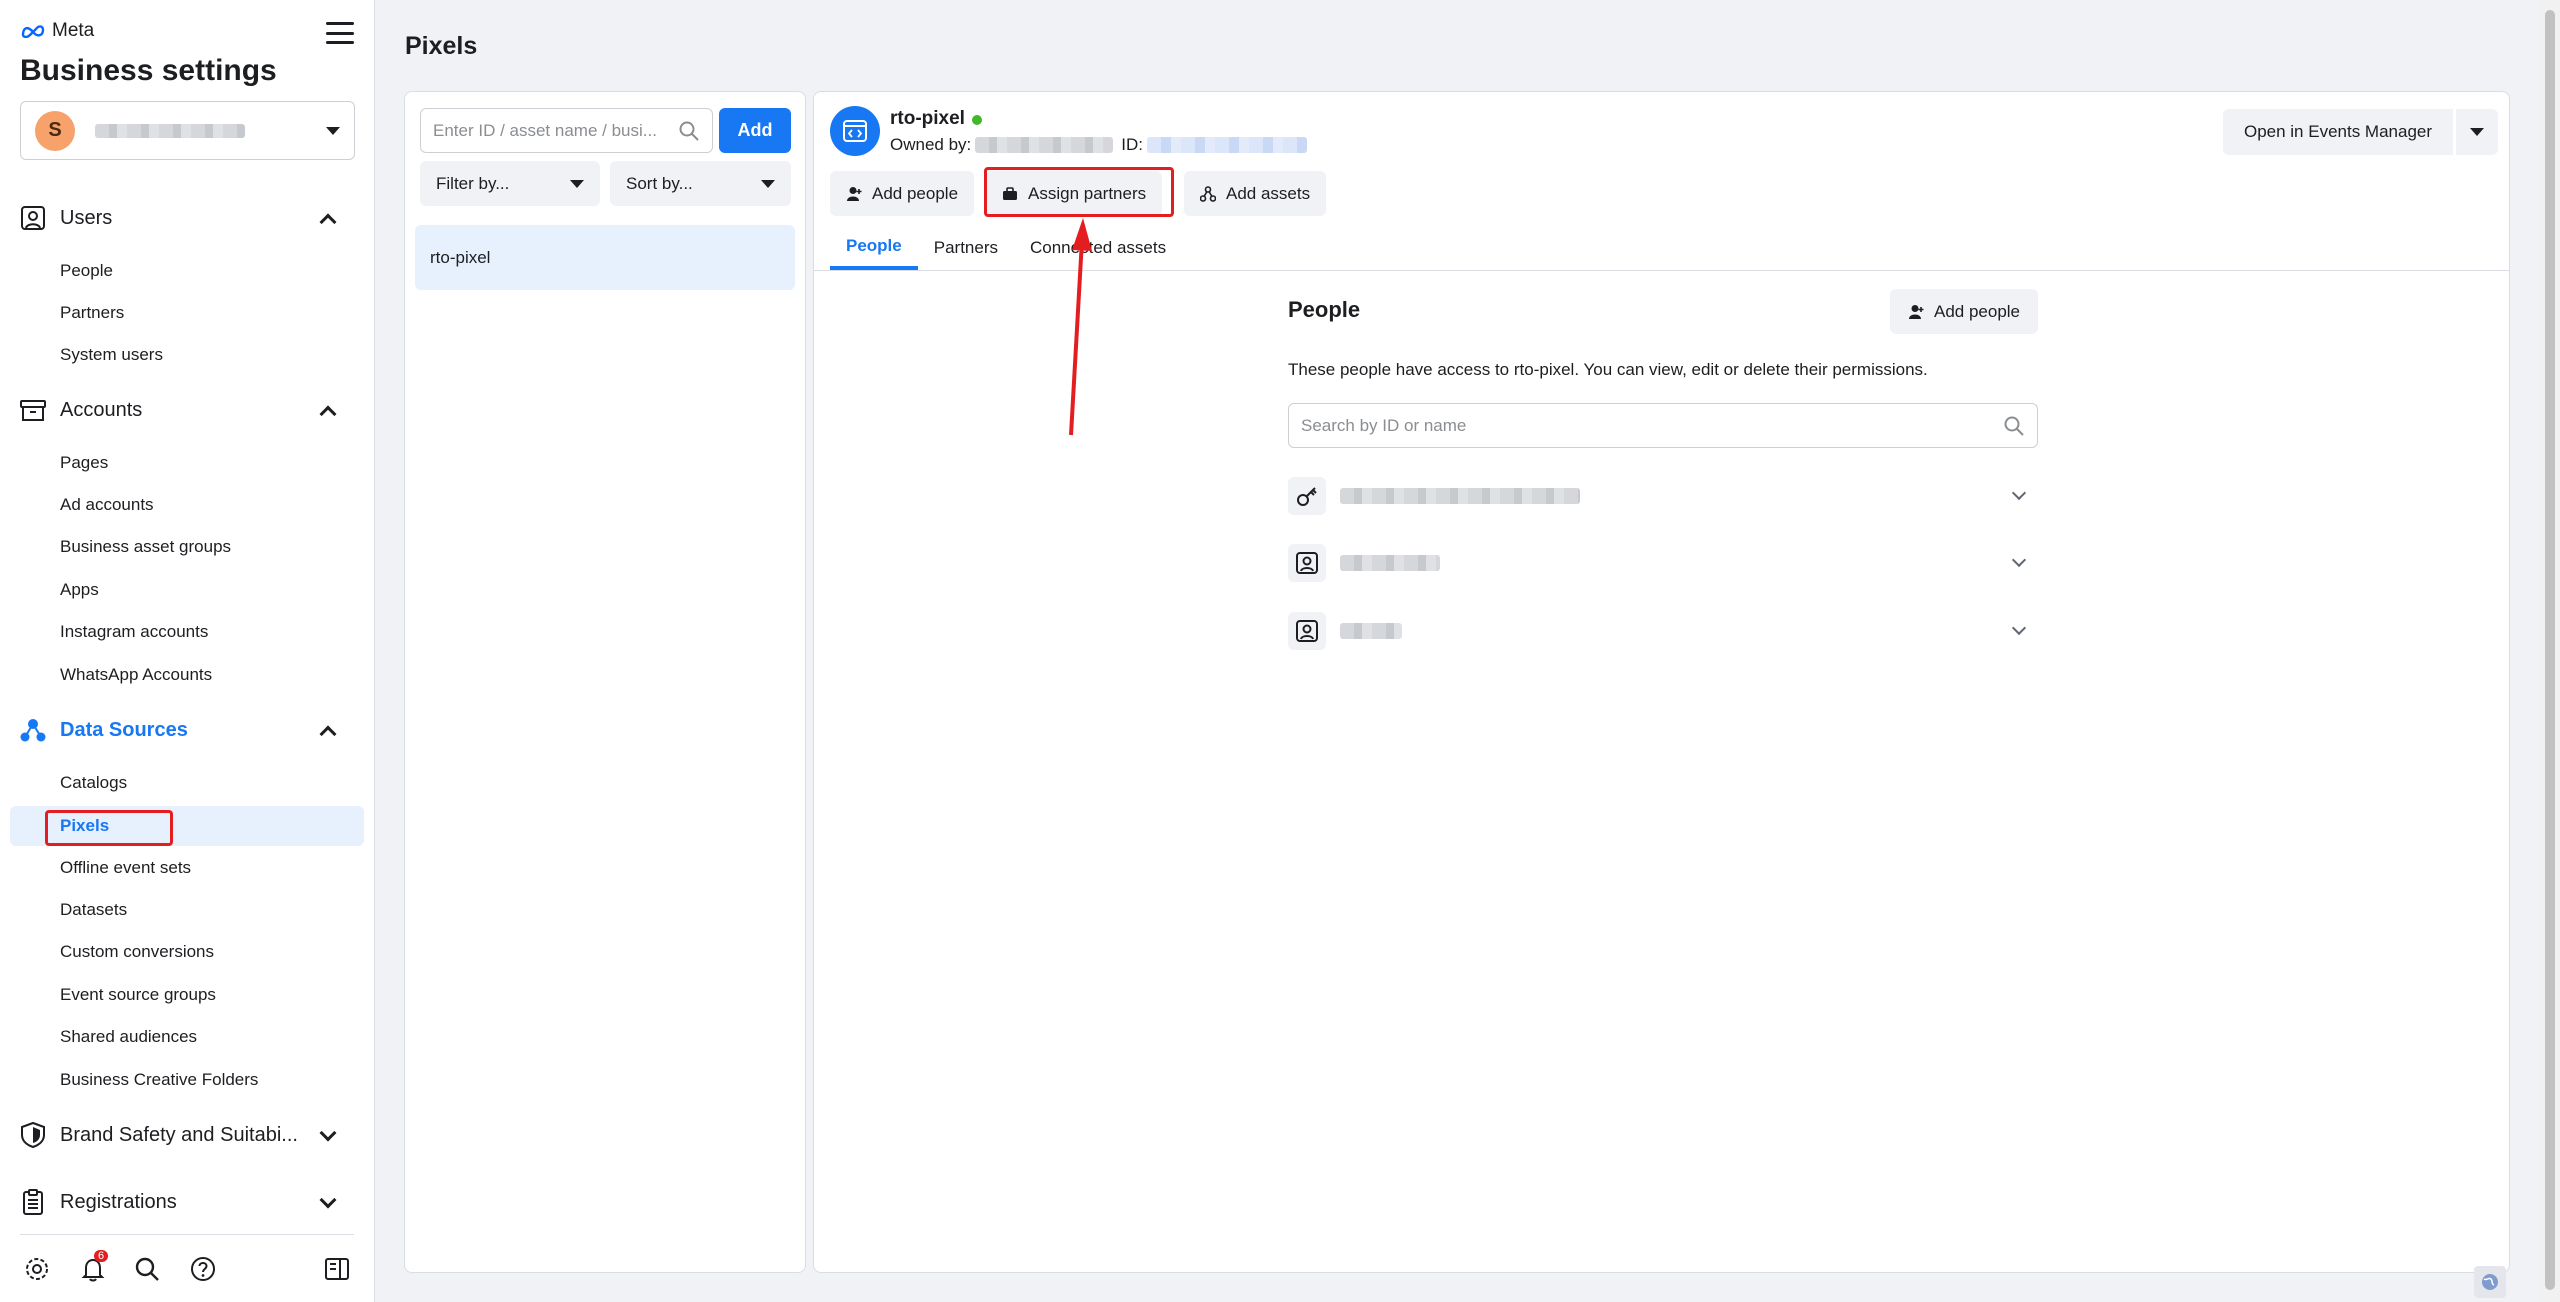  I want to click on sidebar-item-catalogs: Catalogs, so click(187, 783).